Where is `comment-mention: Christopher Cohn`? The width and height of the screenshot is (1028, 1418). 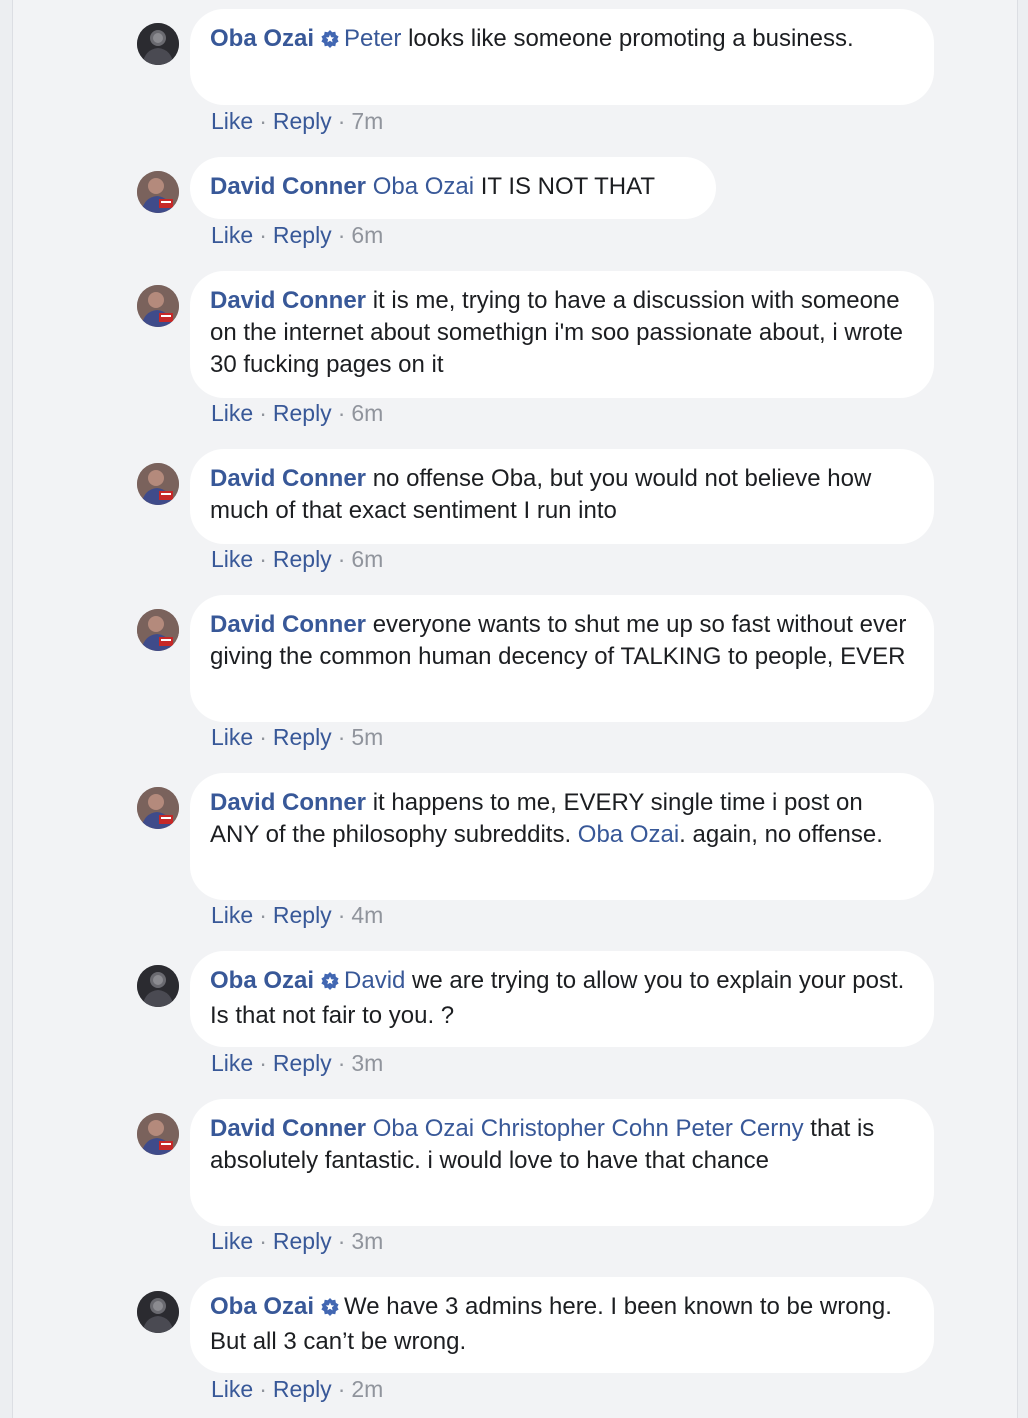
comment-mention: Christopher Cohn is located at coordinates (575, 1128).